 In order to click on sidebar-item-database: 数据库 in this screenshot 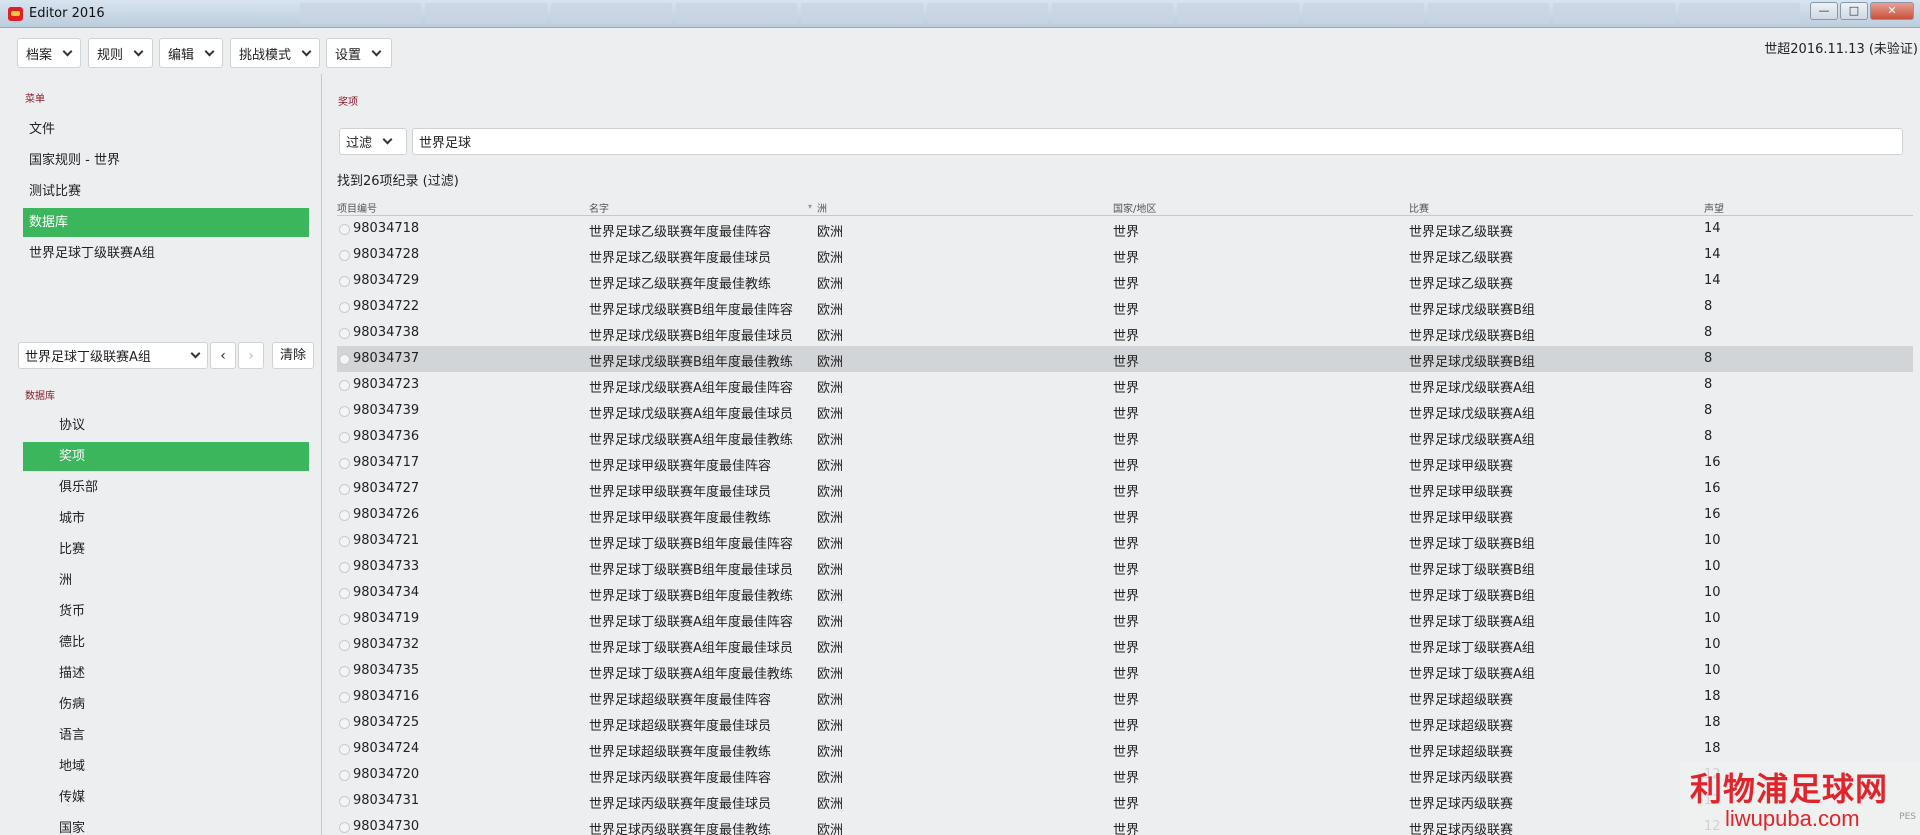, I will do `click(166, 222)`.